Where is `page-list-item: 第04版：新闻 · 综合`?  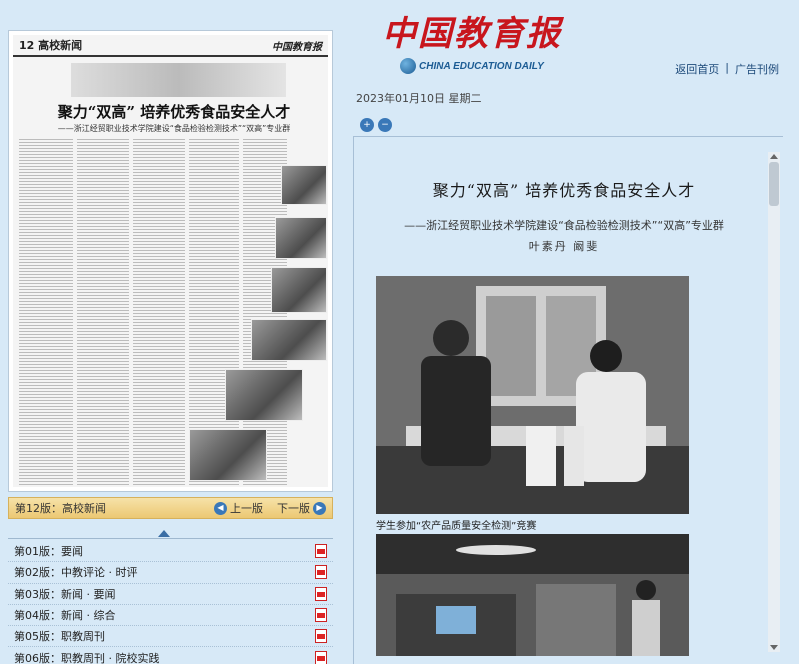 page-list-item: 第04版：新闻 · 综合 is located at coordinates (170, 616).